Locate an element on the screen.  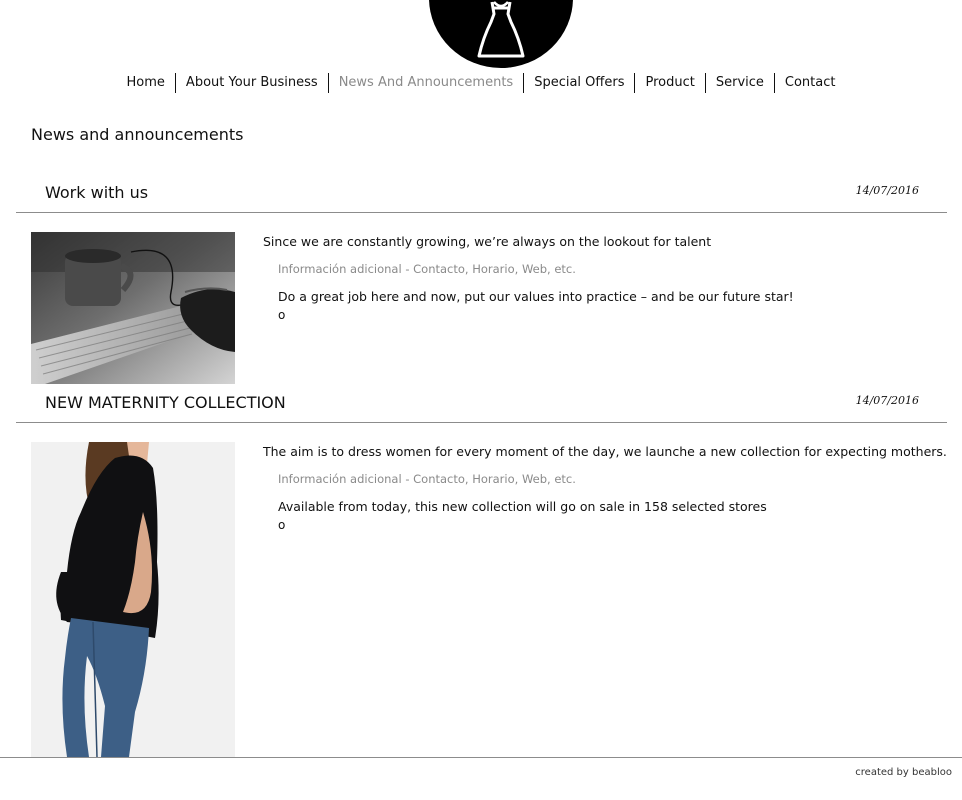
dress-icon is located at coordinates (501, 29).